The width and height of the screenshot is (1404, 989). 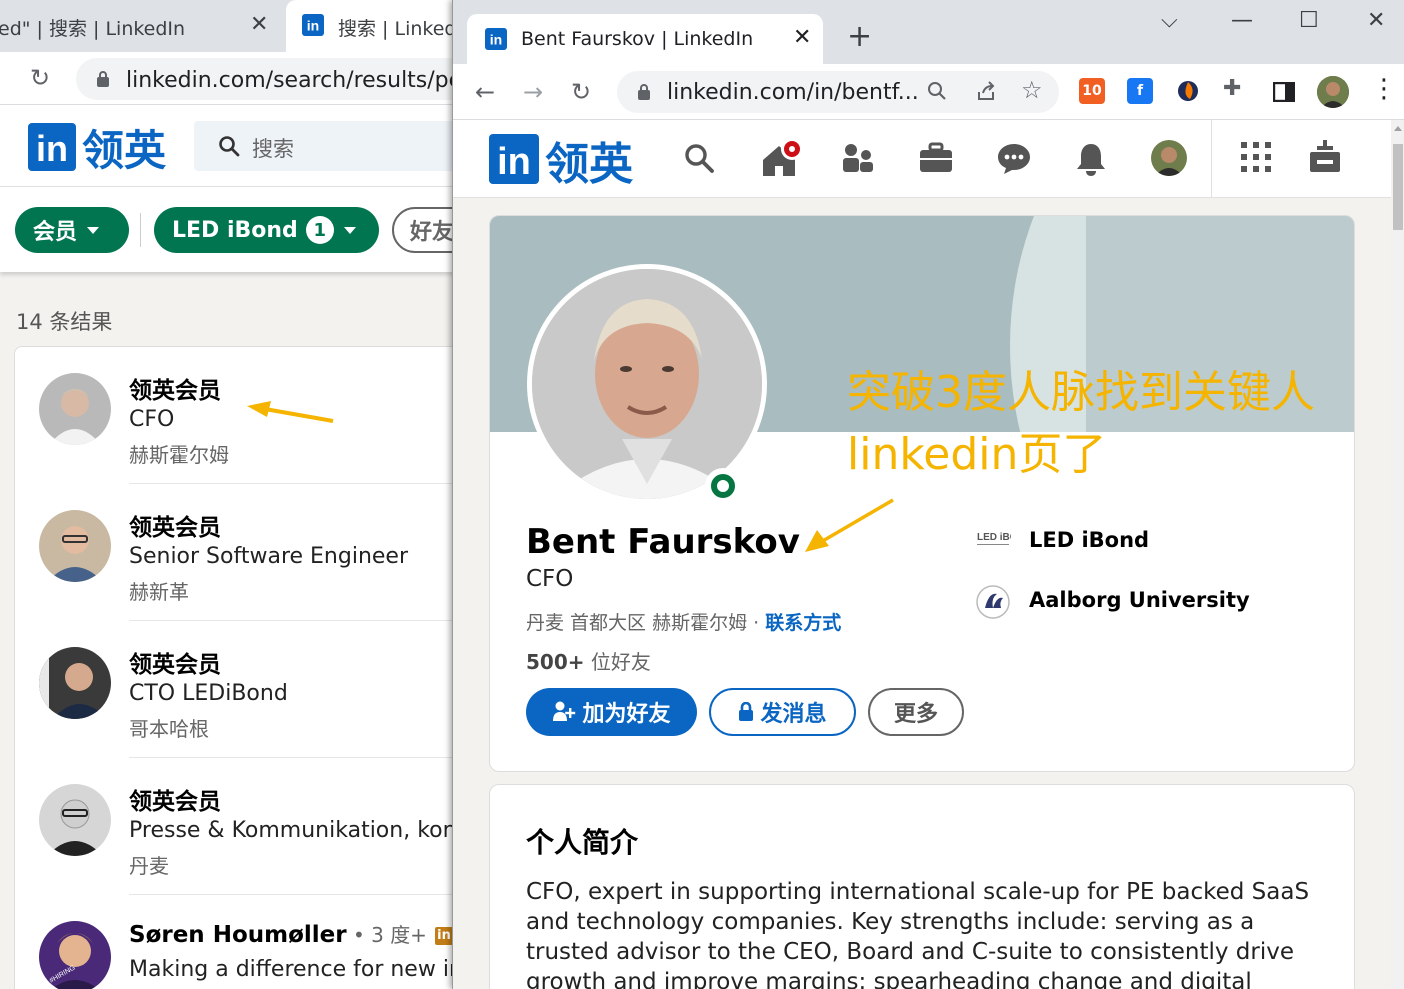 What do you see at coordinates (723, 486) in the screenshot?
I see `online-status-badge` at bounding box center [723, 486].